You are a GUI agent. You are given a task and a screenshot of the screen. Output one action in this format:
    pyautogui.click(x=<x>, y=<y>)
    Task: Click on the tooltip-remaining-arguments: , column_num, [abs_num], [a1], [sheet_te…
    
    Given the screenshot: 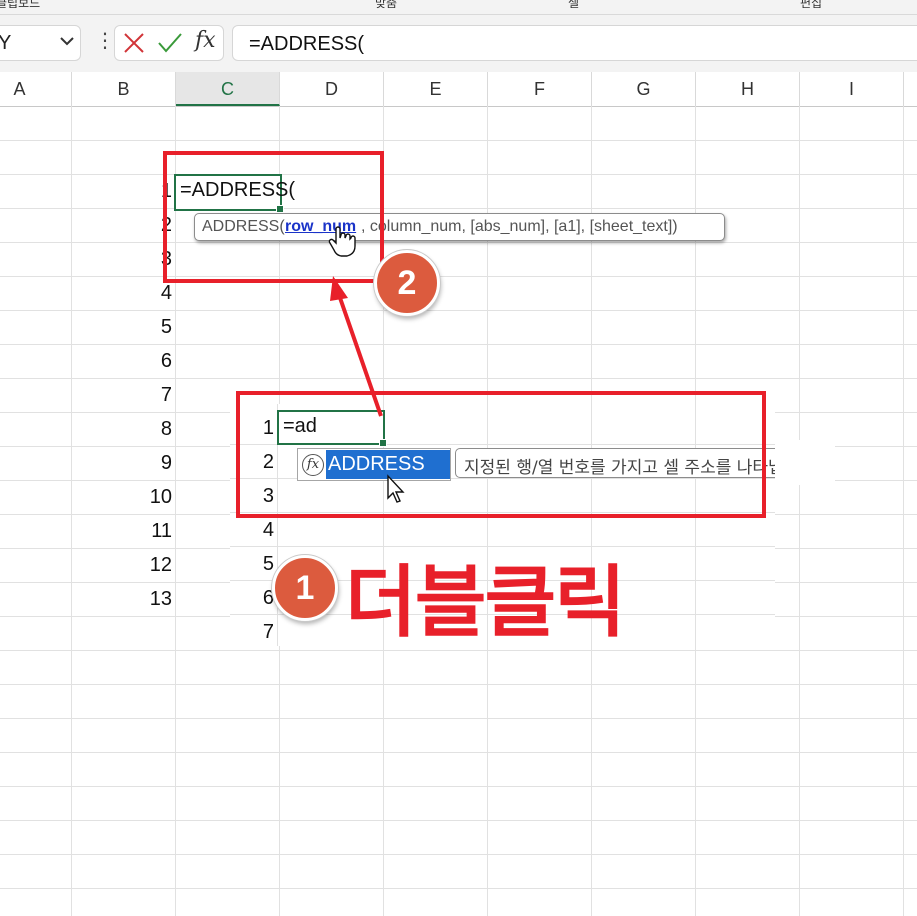 What is the action you would take?
    pyautogui.click(x=519, y=226)
    